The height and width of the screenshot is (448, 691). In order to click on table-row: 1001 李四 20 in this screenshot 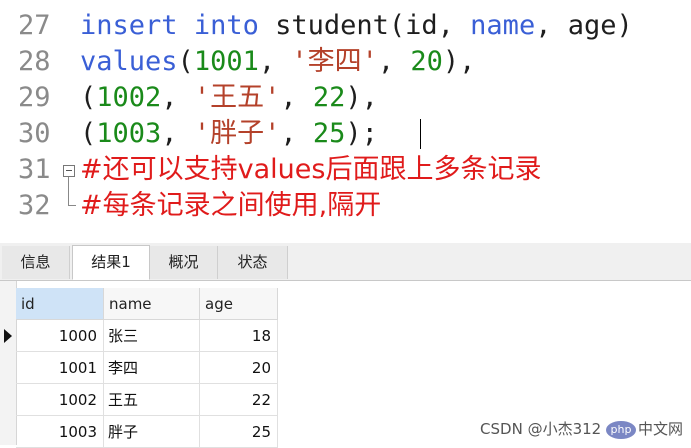, I will do `click(147, 368)`.